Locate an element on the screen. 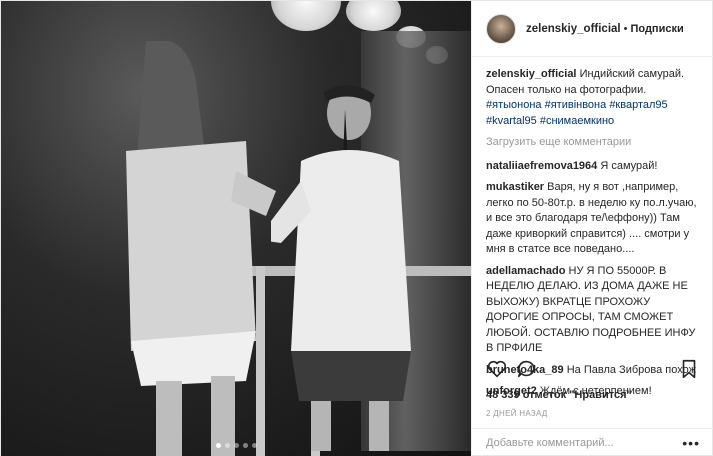  likes-count: 48 339 отметок "Нравится" is located at coordinates (559, 395).